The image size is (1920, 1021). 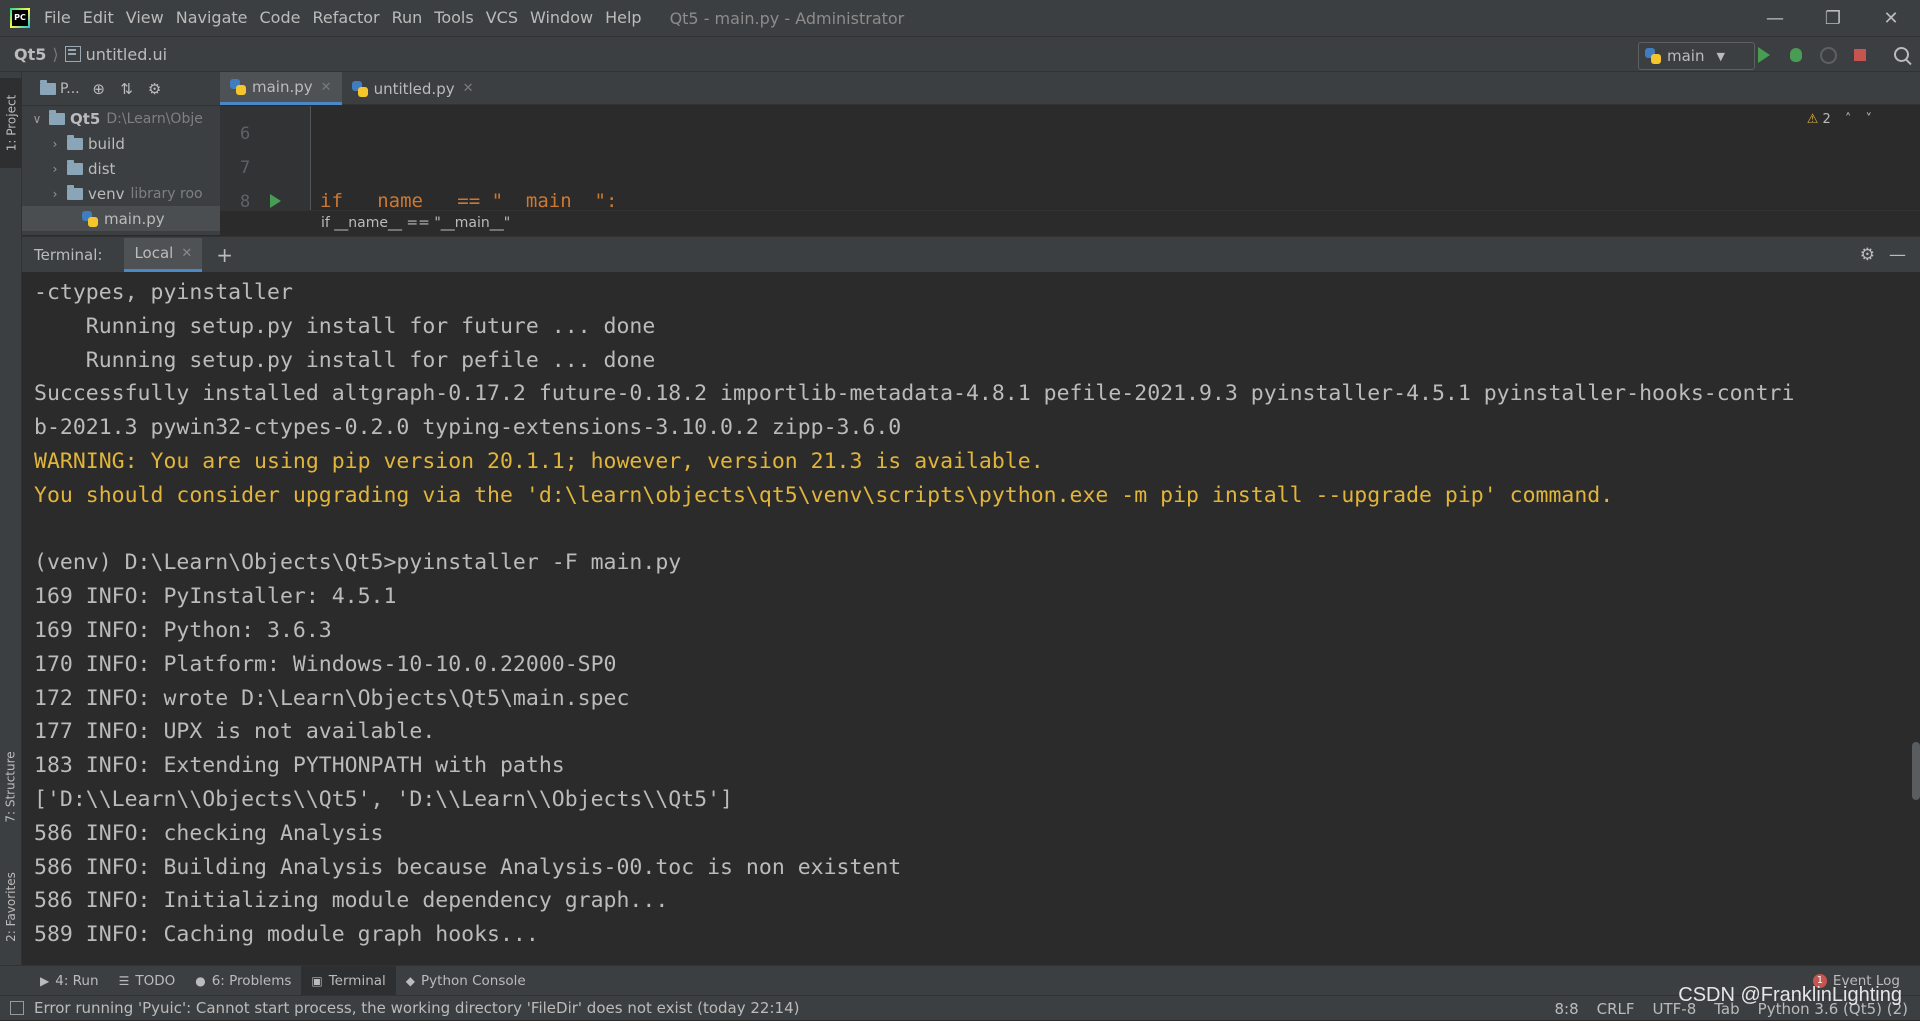 What do you see at coordinates (407, 18) in the screenshot?
I see `menu-run: Run` at bounding box center [407, 18].